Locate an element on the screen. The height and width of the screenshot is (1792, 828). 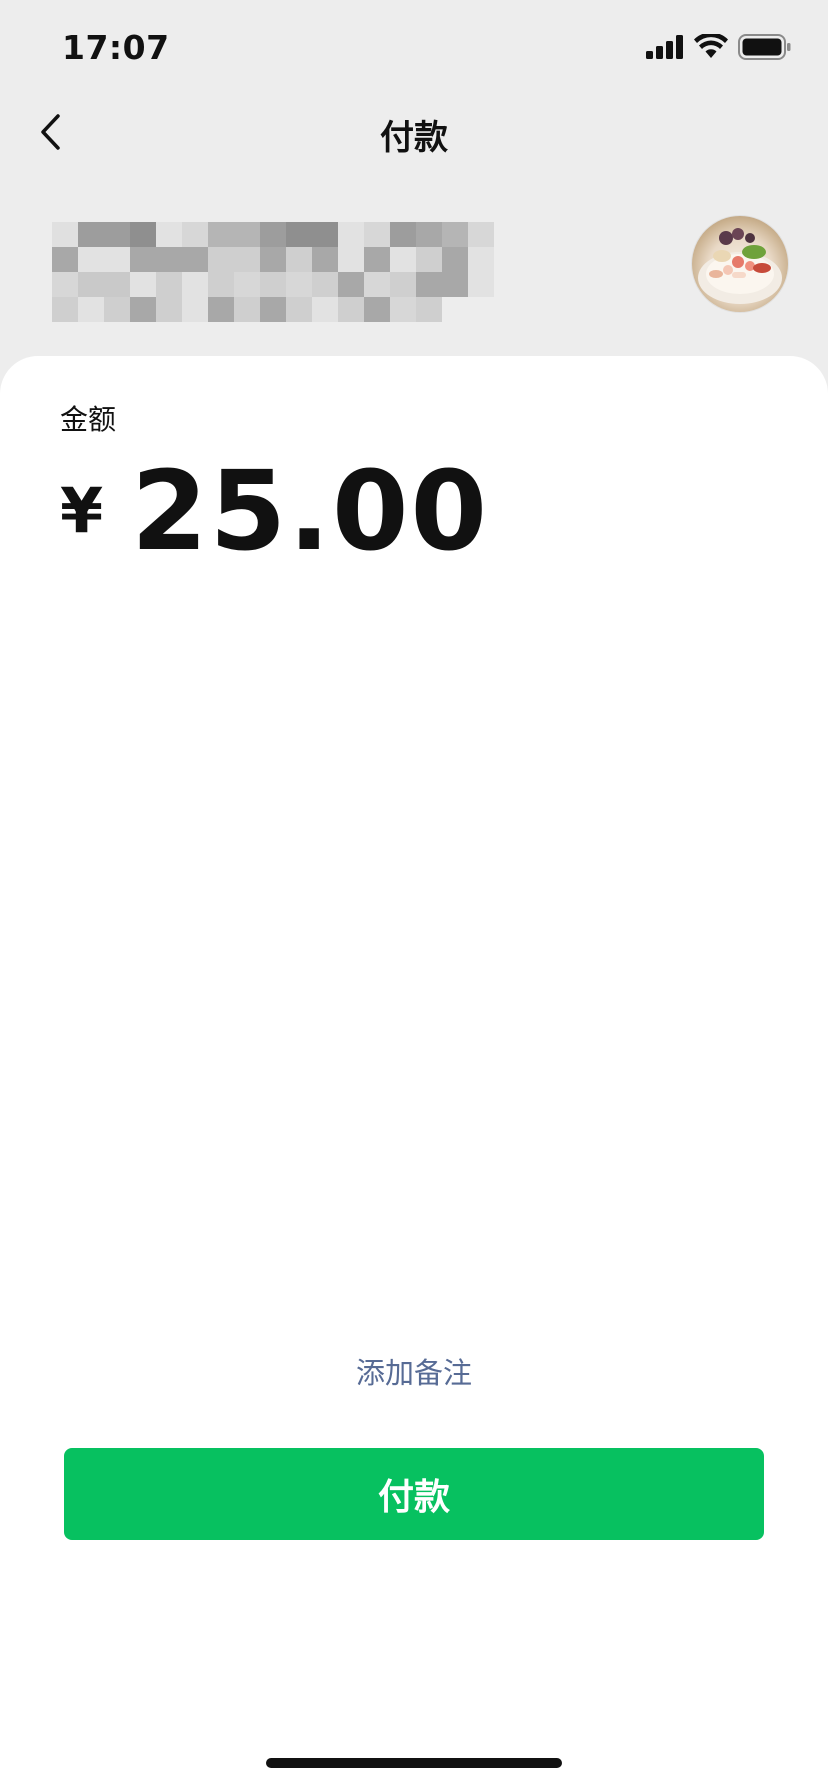
payee-info is located at coordinates (414, 266).